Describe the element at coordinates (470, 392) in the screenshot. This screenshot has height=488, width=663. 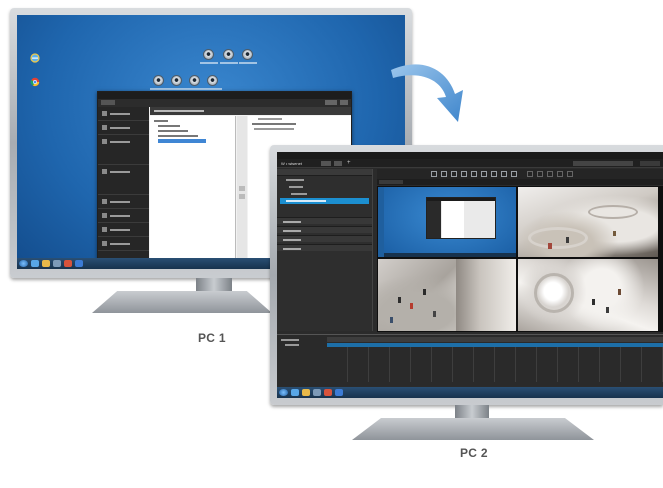
I see `pc2-taskbar` at that location.